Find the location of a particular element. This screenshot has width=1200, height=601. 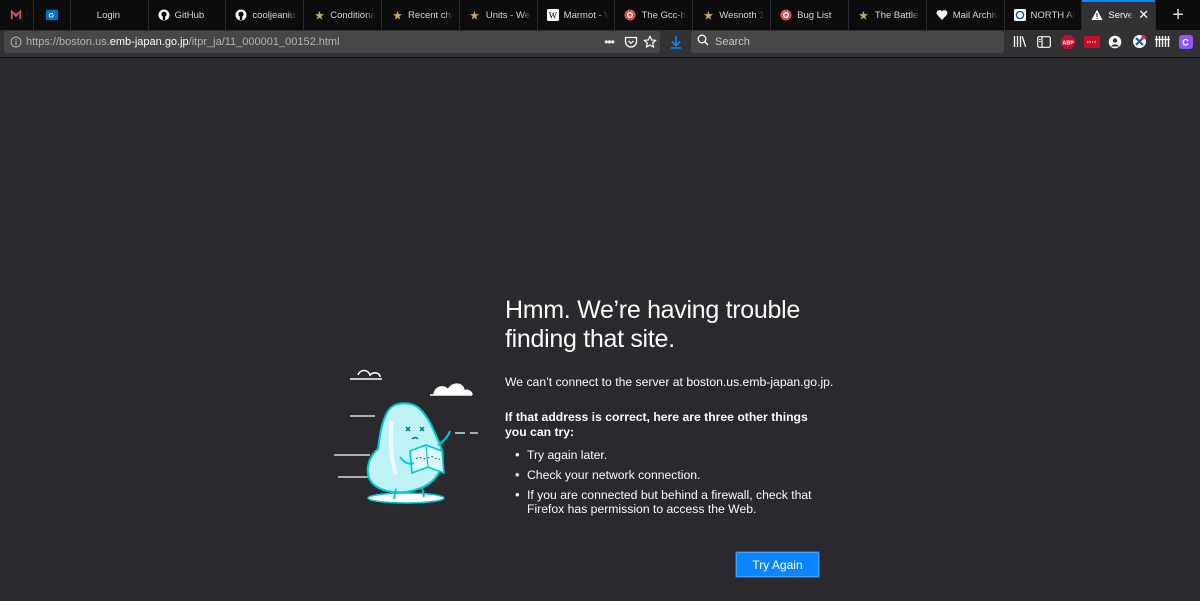

svg-text: C is located at coordinates (1185, 42).